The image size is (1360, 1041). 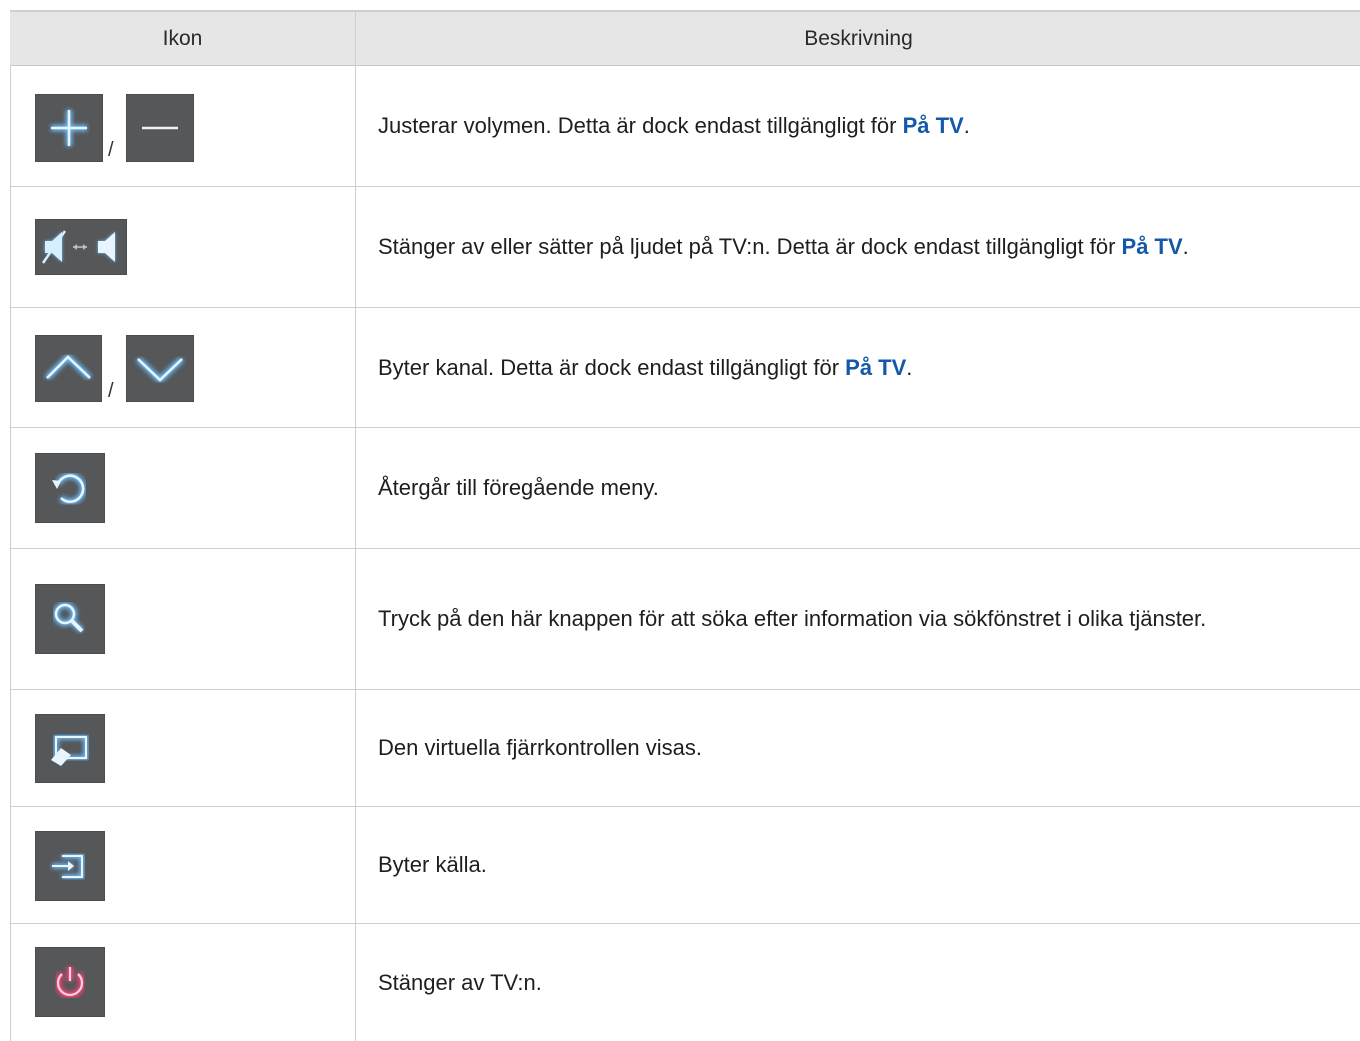 What do you see at coordinates (70, 488) in the screenshot?
I see `return-icon` at bounding box center [70, 488].